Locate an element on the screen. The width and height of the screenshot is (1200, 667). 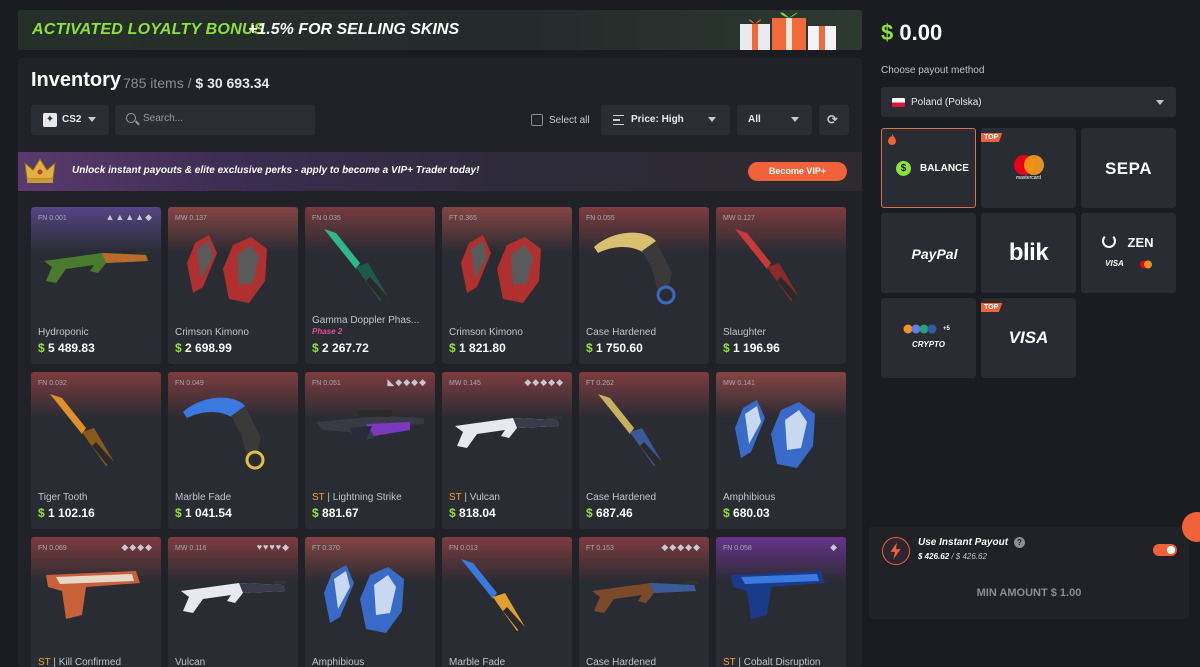
item-name-text: Amphibious is located at coordinates (338, 662).